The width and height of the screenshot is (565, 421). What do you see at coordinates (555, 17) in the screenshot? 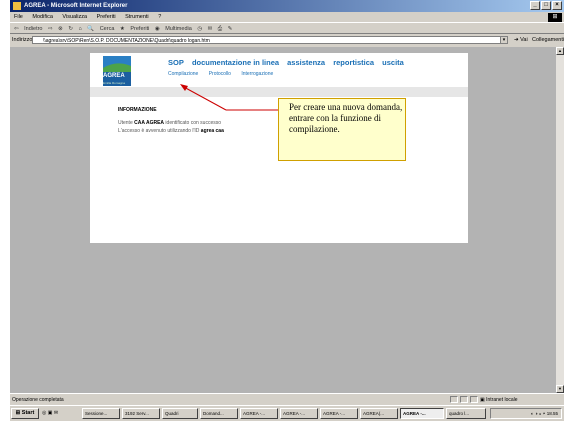
I see `windows-logo-icon: ⊞` at bounding box center [555, 17].